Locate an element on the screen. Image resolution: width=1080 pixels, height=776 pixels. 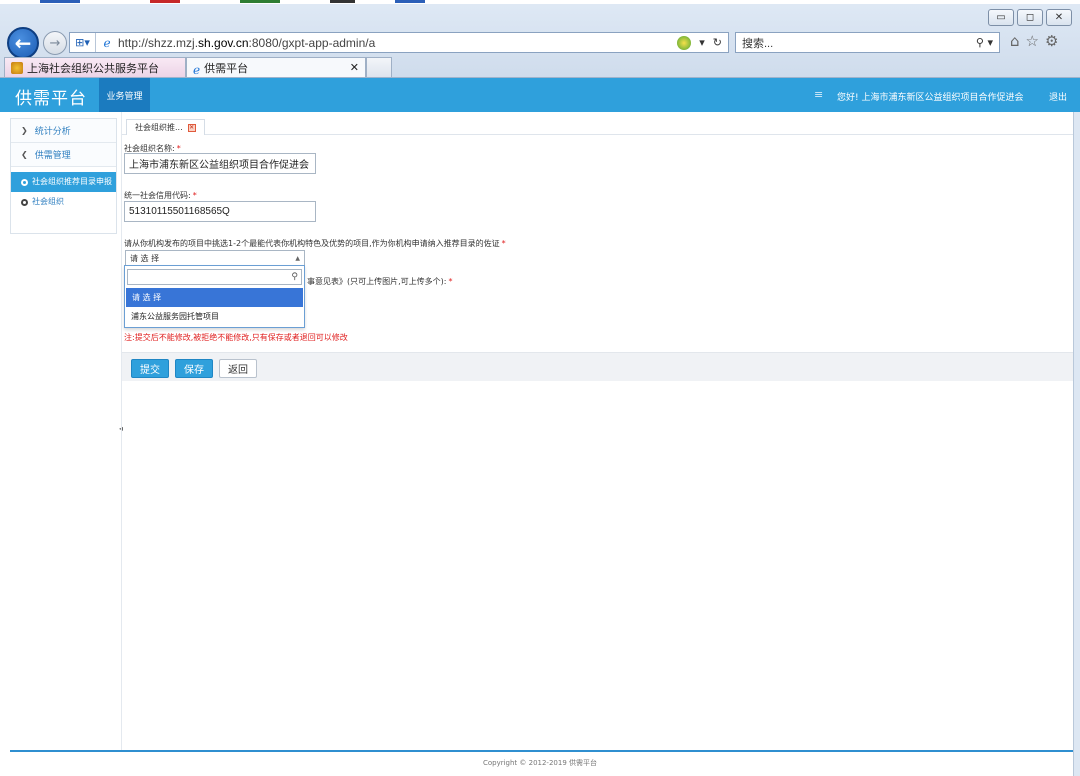
sidebar-item-organization: 社会组织 is located at coordinates (63, 202).